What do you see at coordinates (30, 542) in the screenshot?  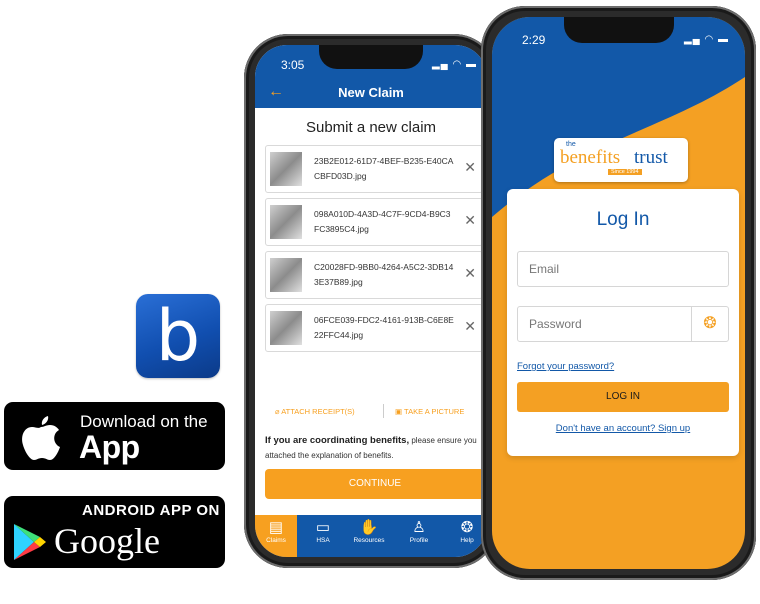 I see `play-store-icon` at bounding box center [30, 542].